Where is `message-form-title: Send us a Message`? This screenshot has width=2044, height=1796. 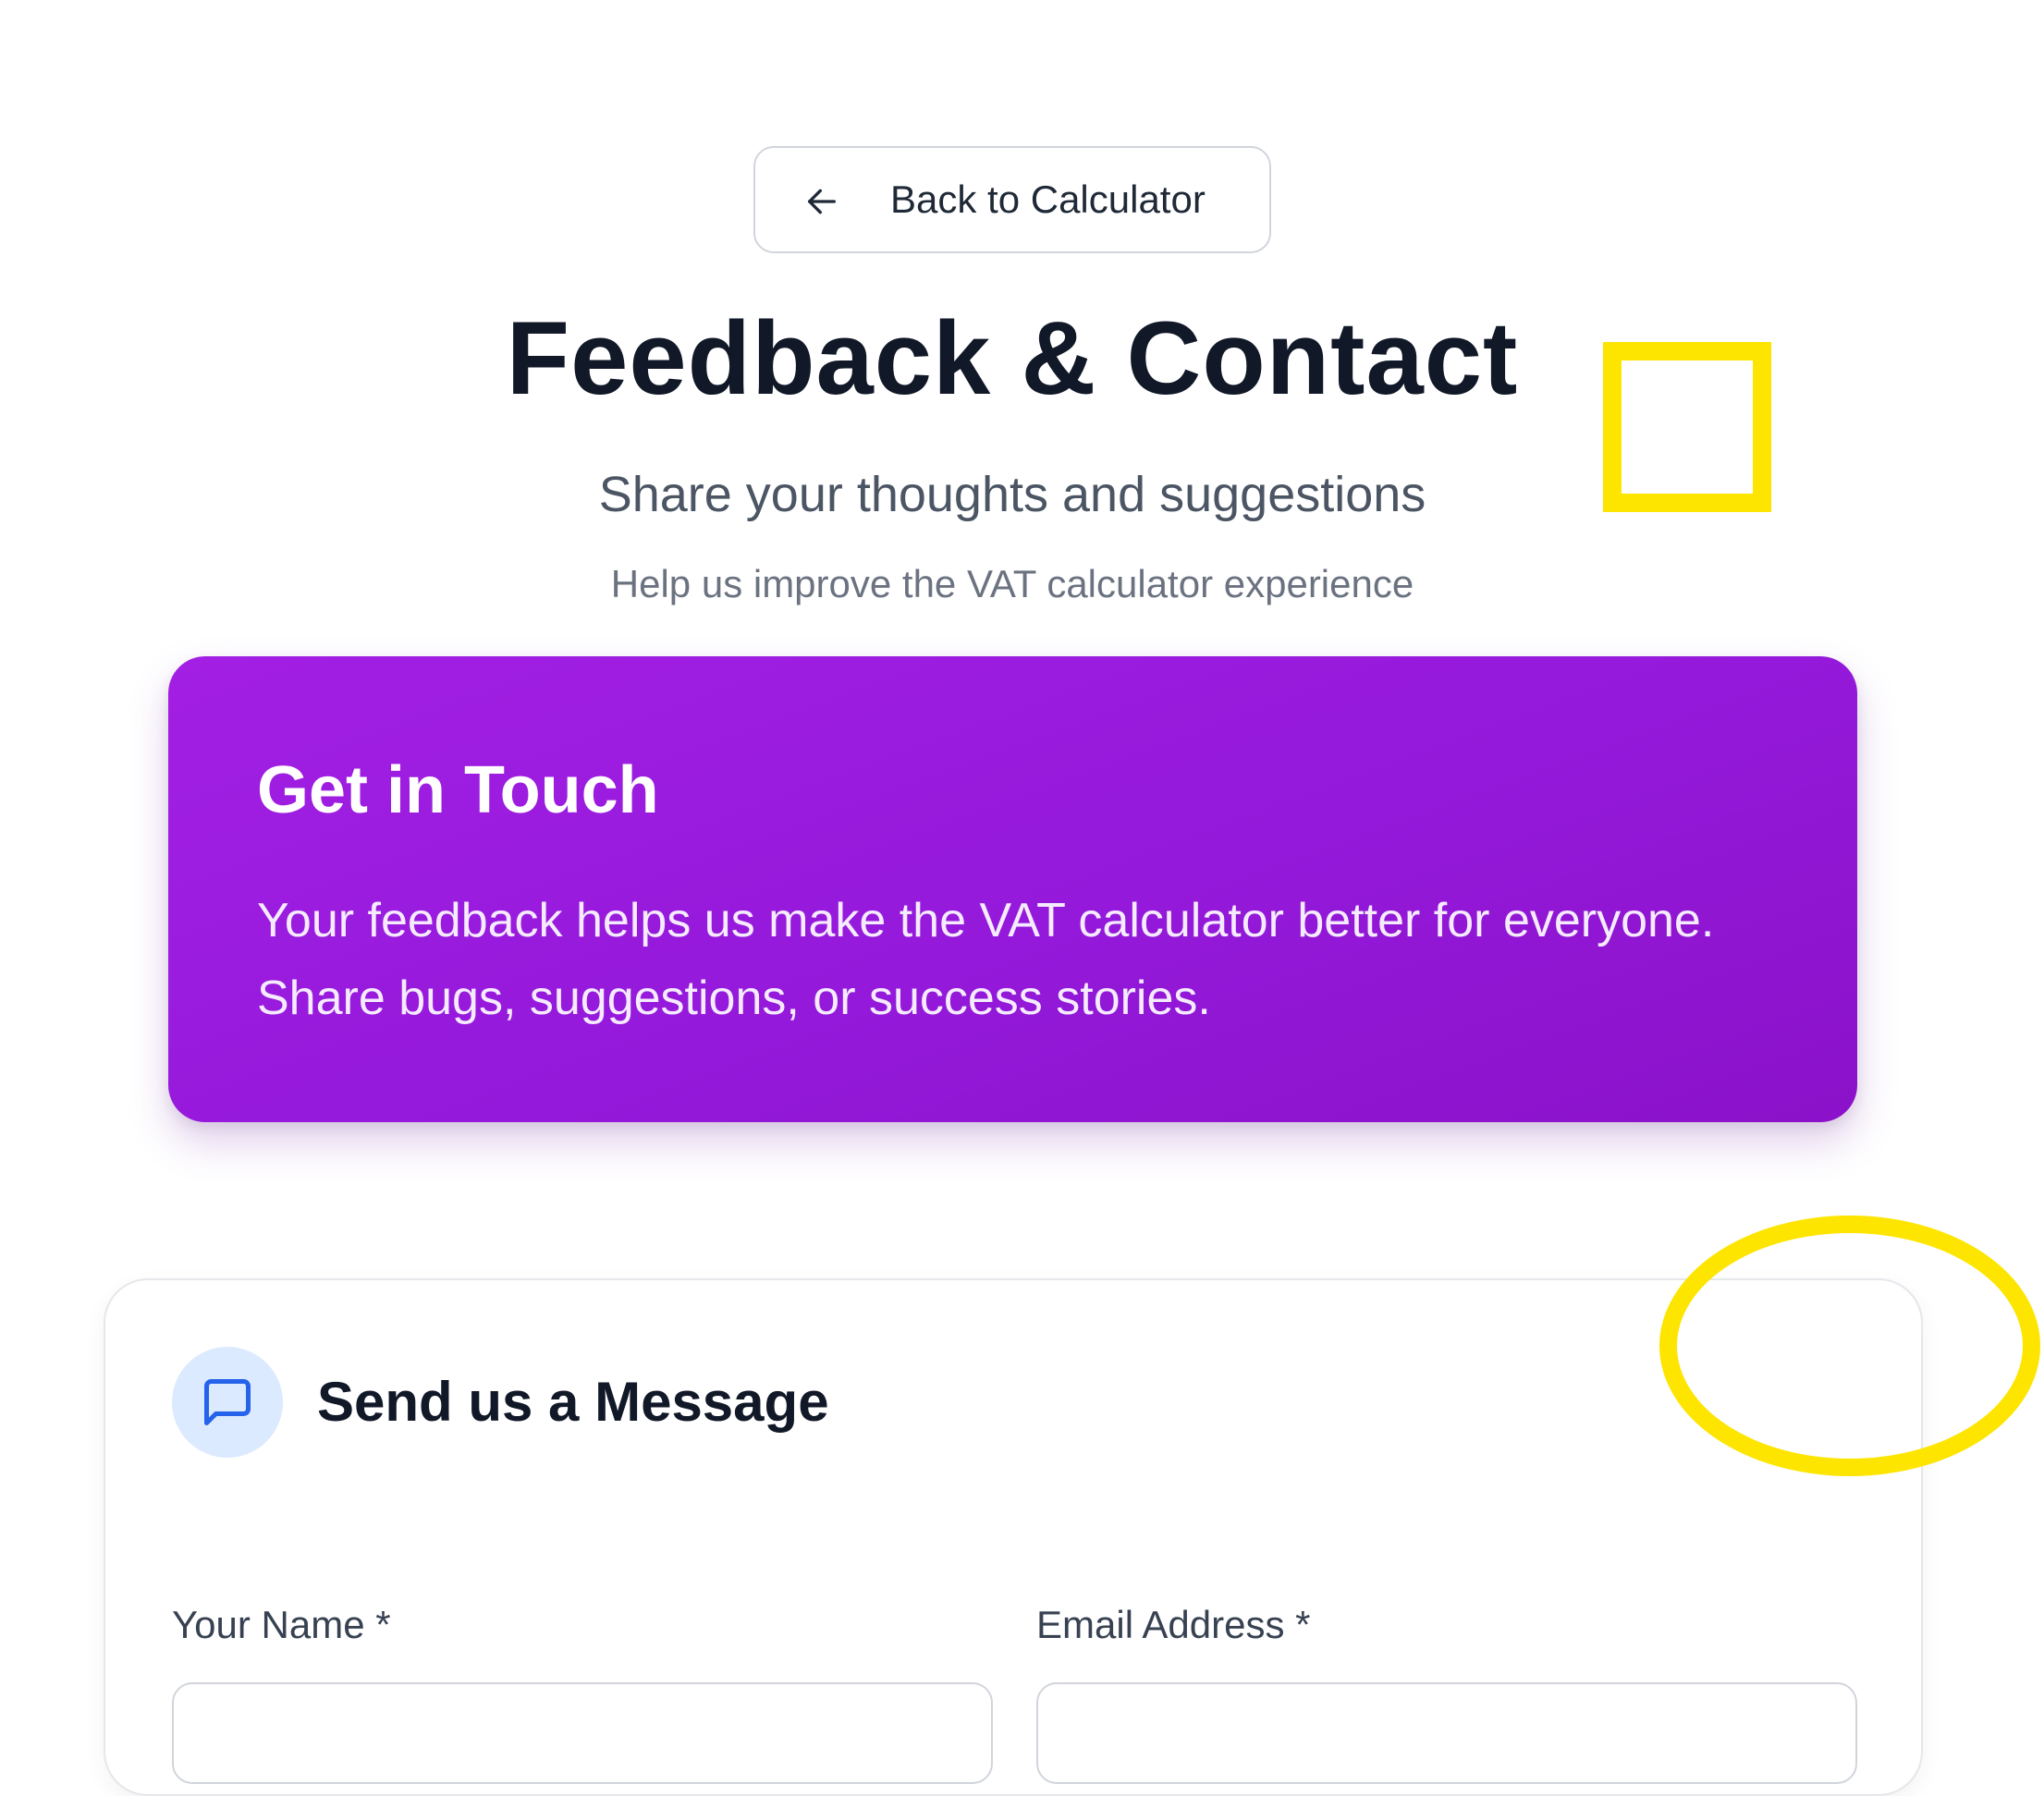
message-form-title: Send us a Message is located at coordinates (573, 1402).